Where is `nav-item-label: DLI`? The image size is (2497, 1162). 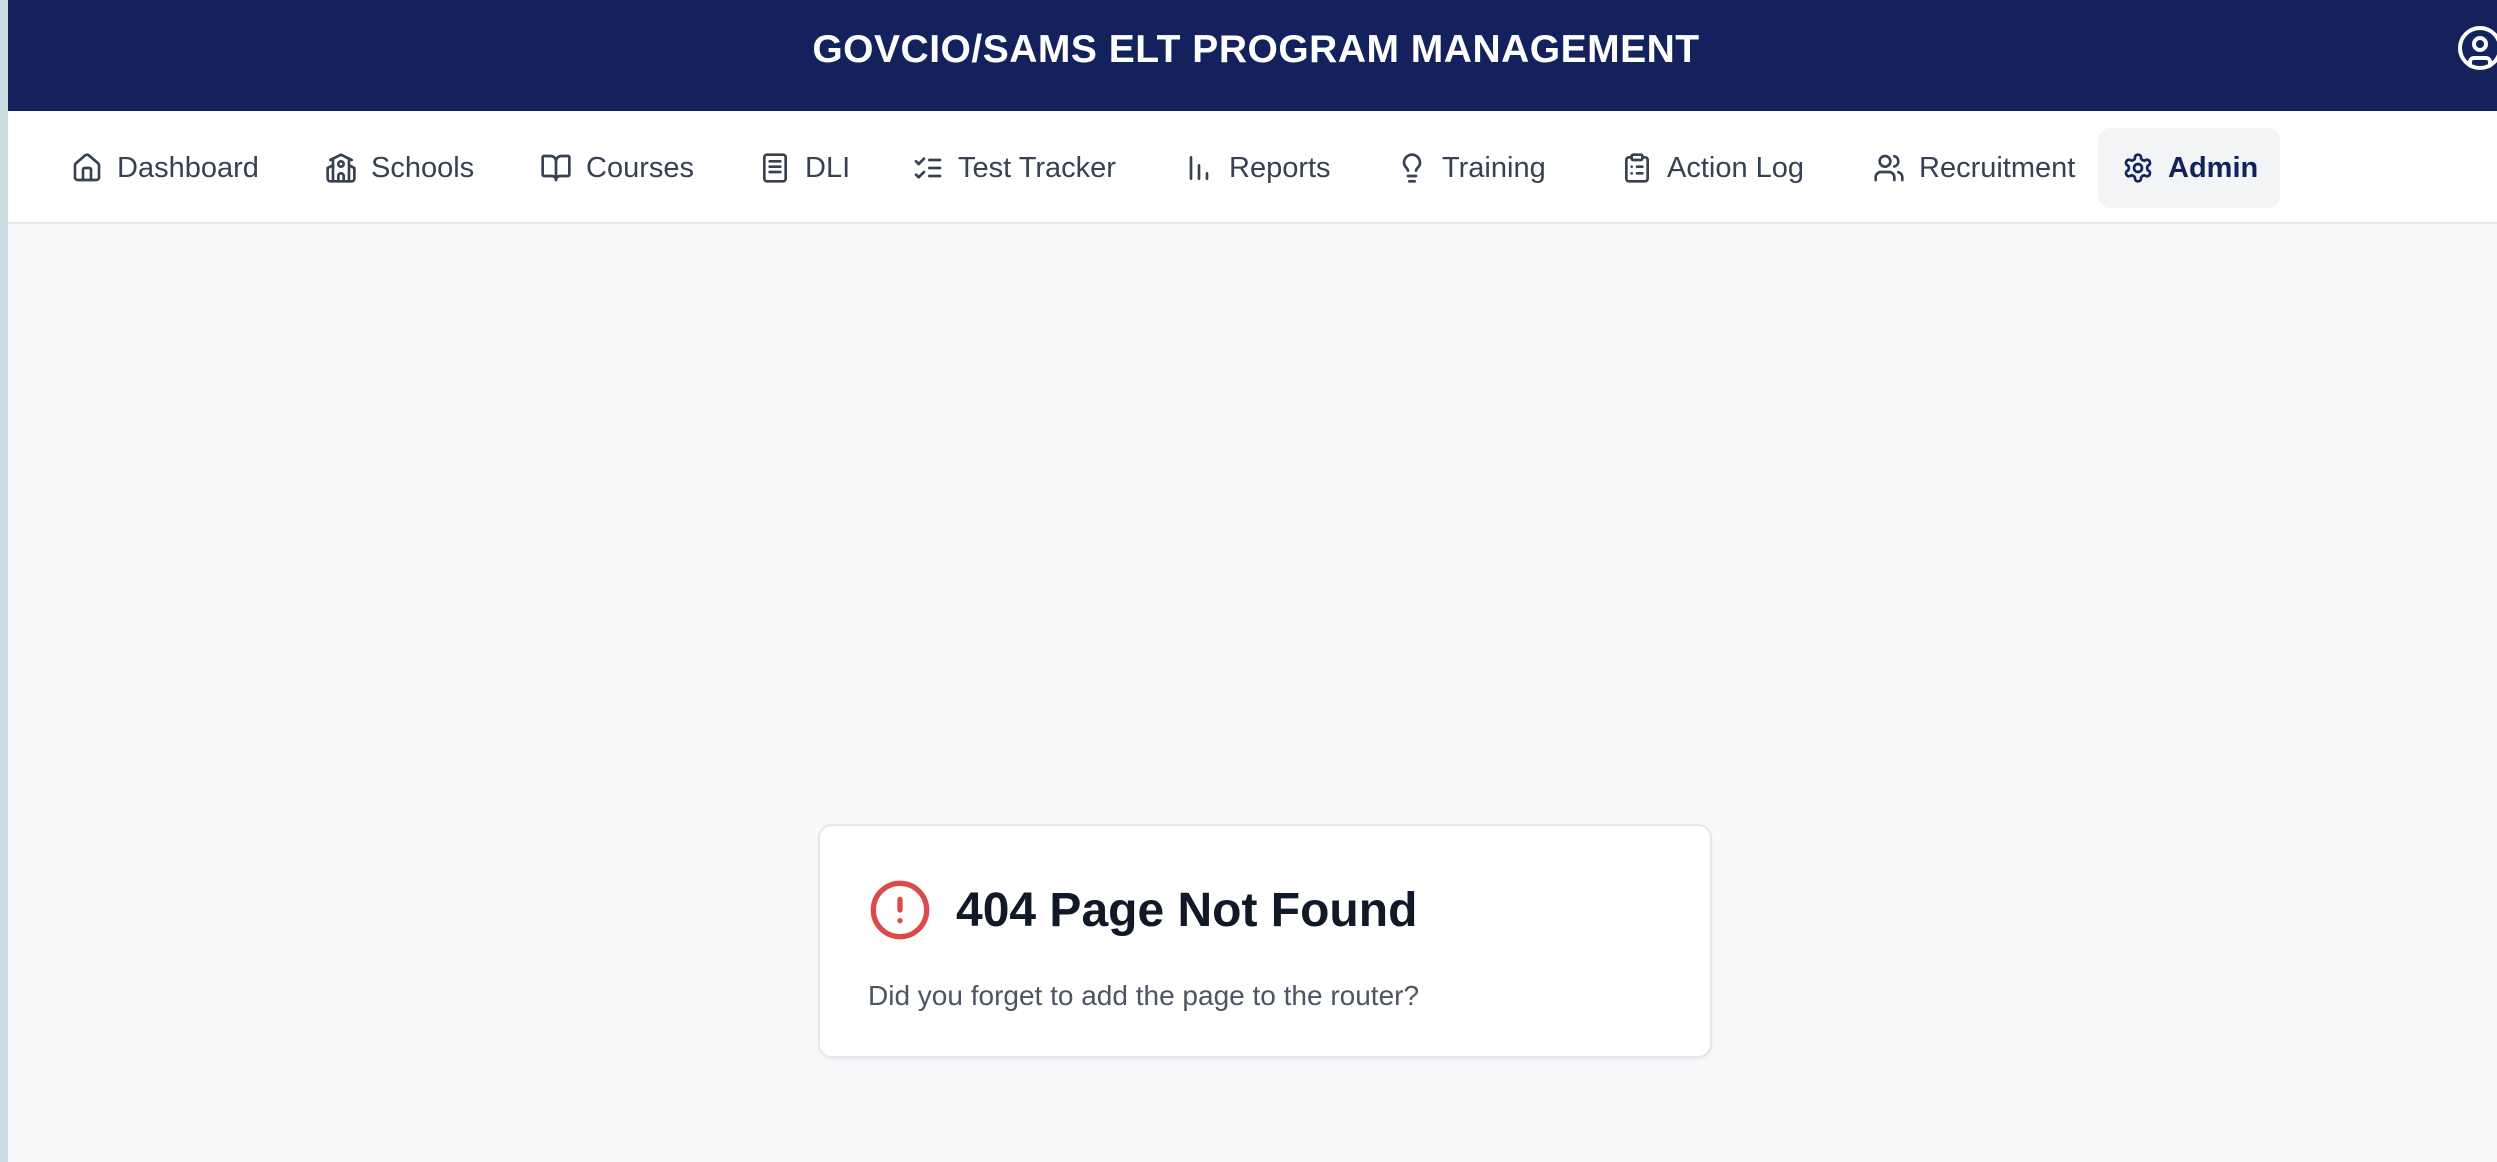
nav-item-label: DLI is located at coordinates (828, 167).